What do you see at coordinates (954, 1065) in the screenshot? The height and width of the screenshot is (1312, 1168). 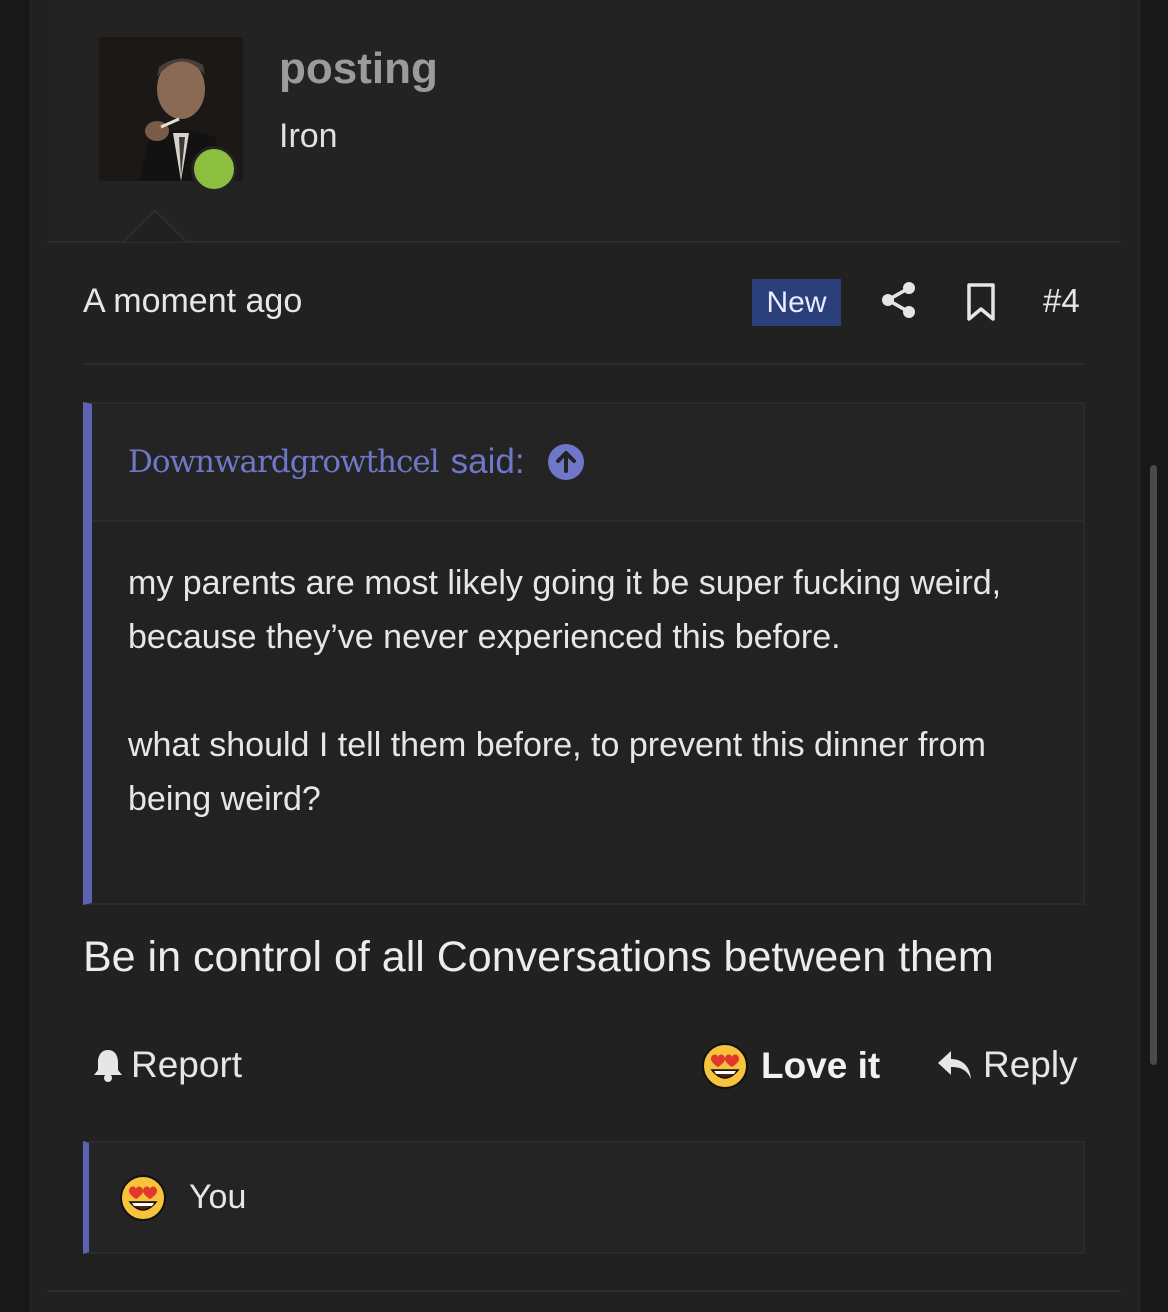 I see `reply-arrow-icon` at bounding box center [954, 1065].